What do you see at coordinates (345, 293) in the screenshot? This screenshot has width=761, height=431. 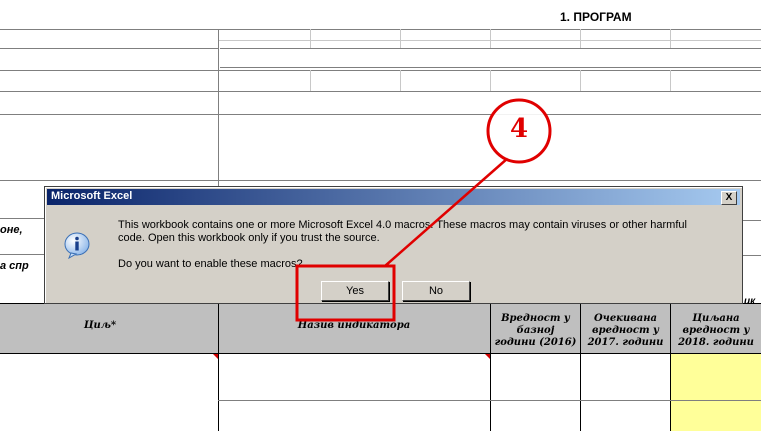 I see `annotation-highlight-box` at bounding box center [345, 293].